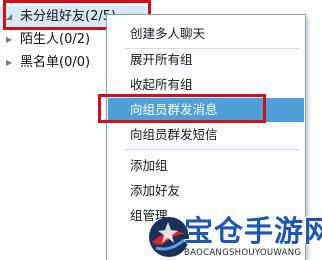 This screenshot has width=322, height=260. I want to click on menu-item-label: 展开所有组, so click(161, 59).